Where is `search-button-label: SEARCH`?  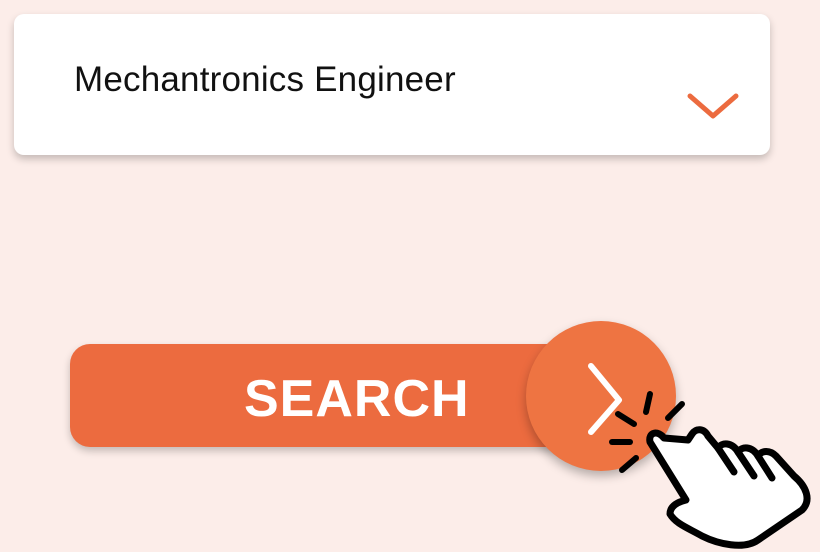 search-button-label: SEARCH is located at coordinates (357, 399).